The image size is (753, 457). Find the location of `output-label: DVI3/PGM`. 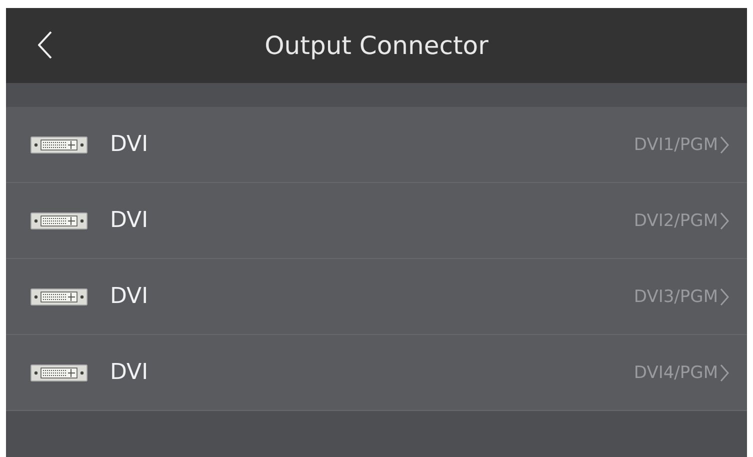

output-label: DVI3/PGM is located at coordinates (676, 296).